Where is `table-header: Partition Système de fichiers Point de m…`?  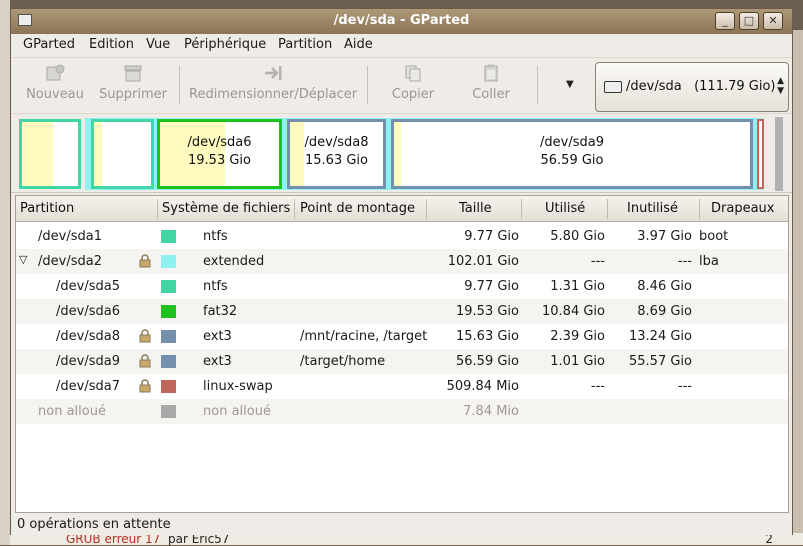 table-header: Partition Système de fichiers Point de m… is located at coordinates (402, 209).